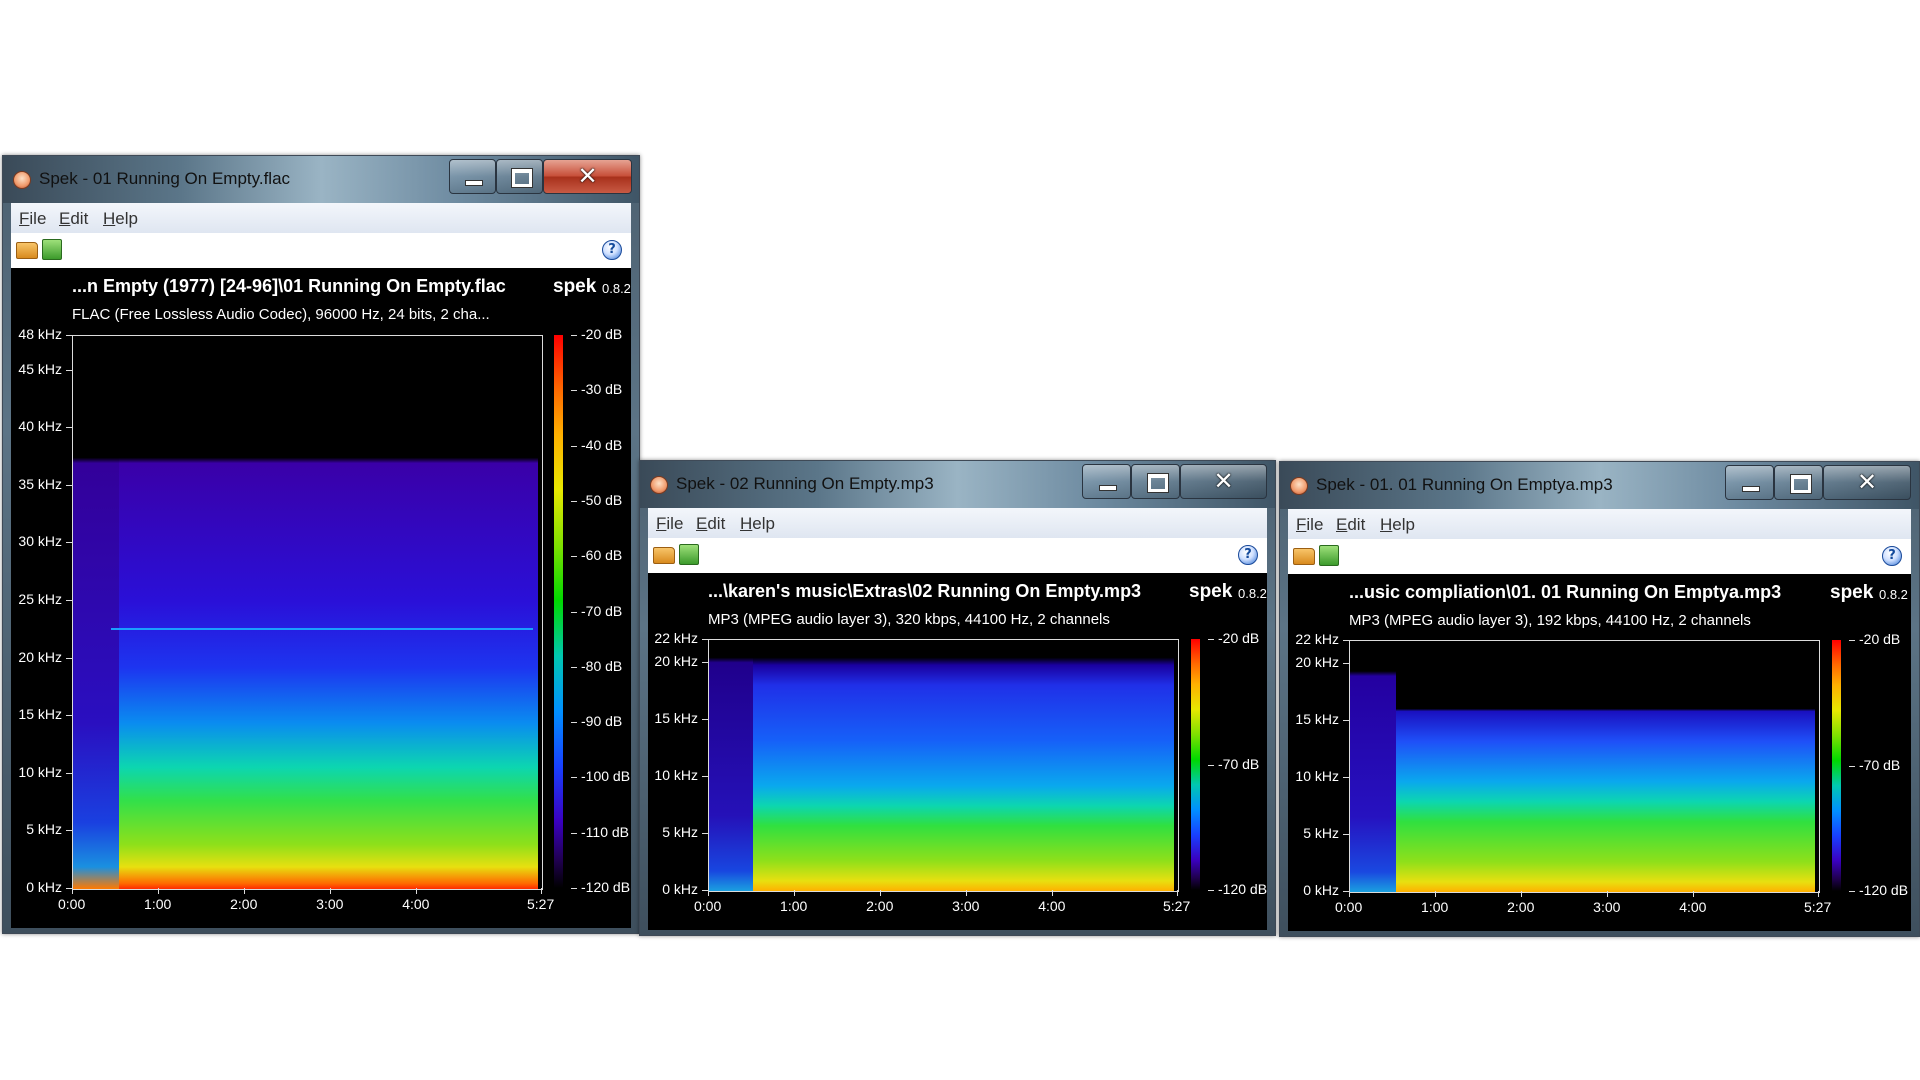  I want to click on menu-bar: File Edit Help, so click(321, 218).